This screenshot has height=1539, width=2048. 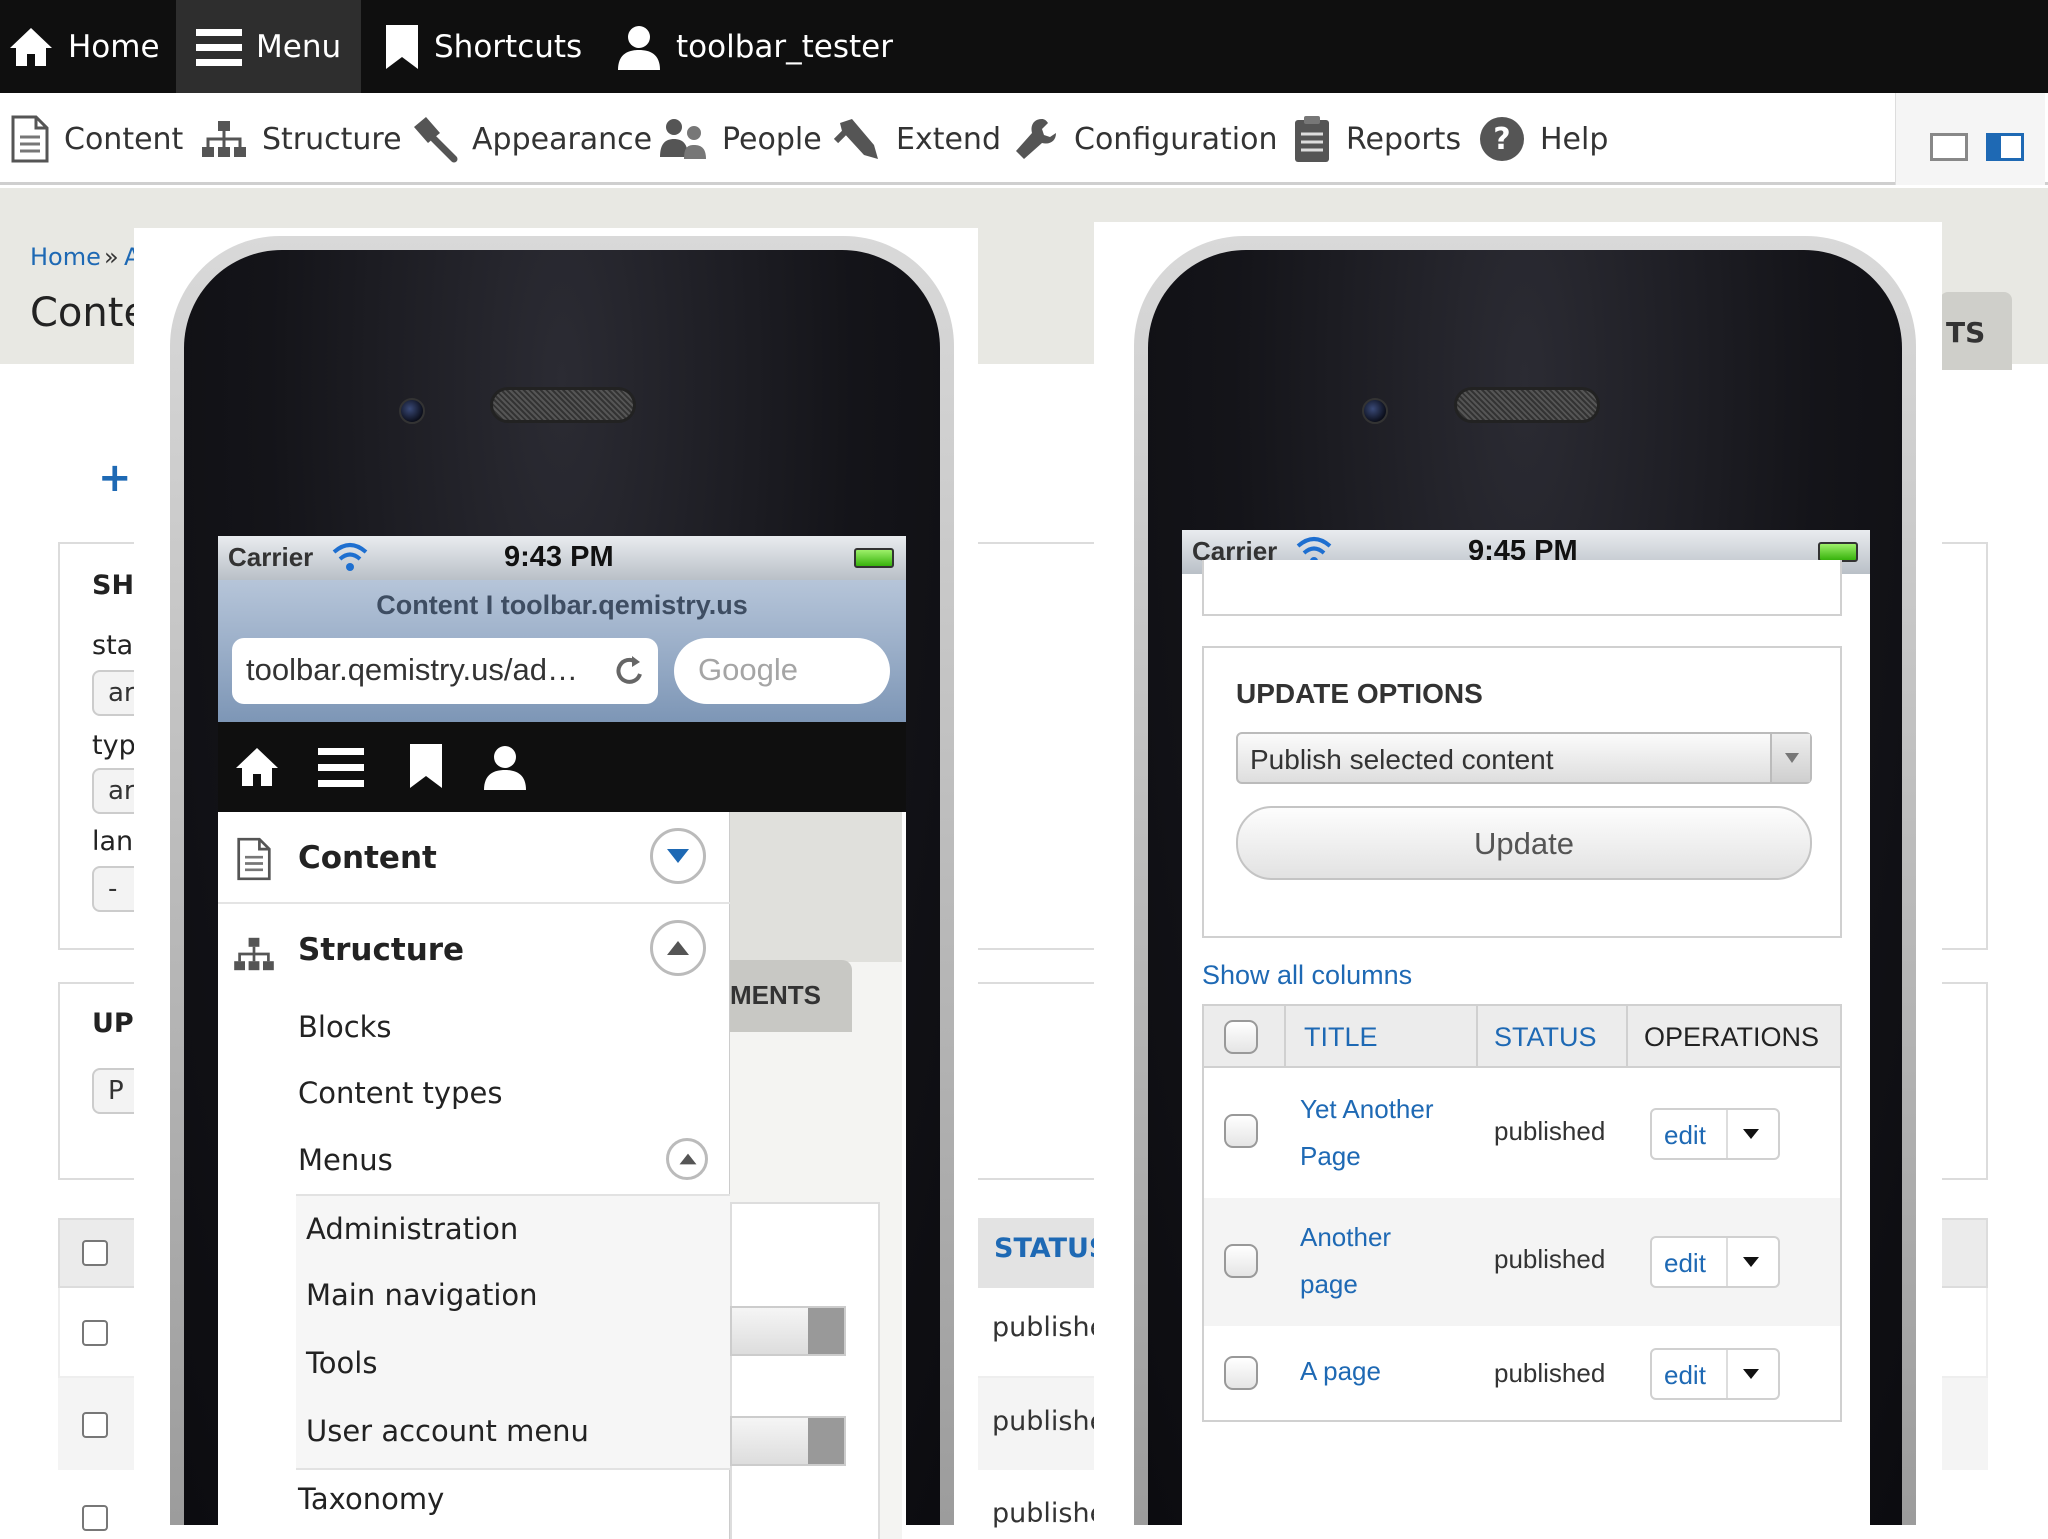 I want to click on row-status: published, so click(x=1550, y=1131).